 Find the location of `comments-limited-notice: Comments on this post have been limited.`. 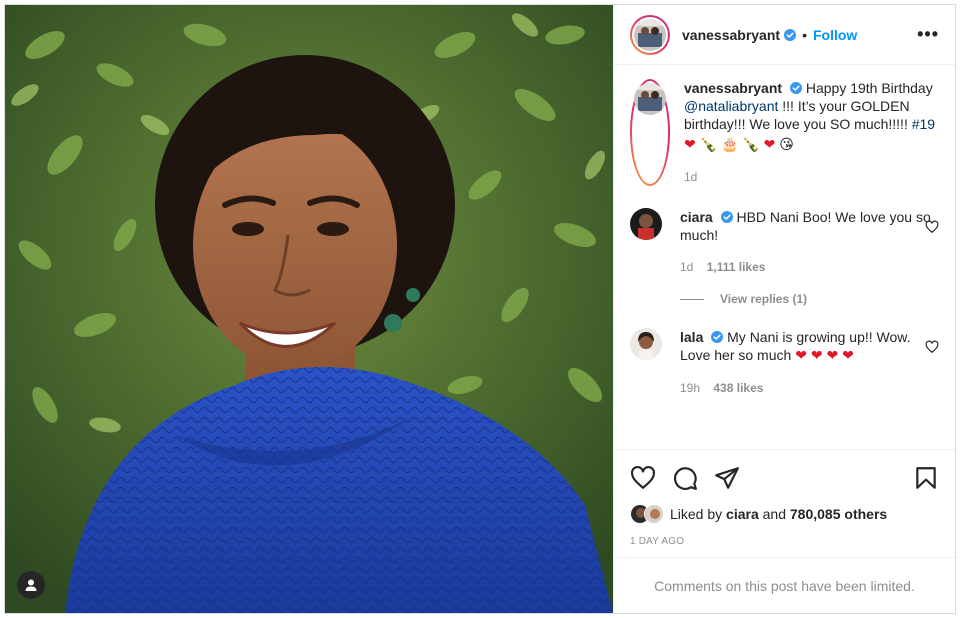

comments-limited-notice: Comments on this post have been limited. is located at coordinates (784, 585).